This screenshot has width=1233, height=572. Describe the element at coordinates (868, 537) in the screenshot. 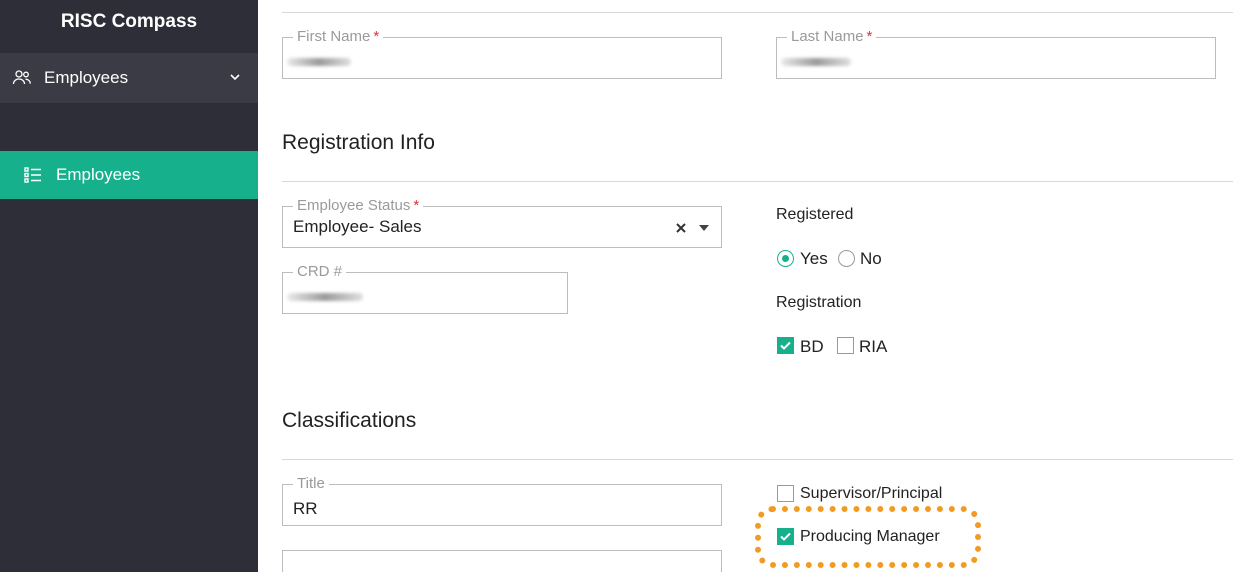

I see `highlight-annotation` at that location.